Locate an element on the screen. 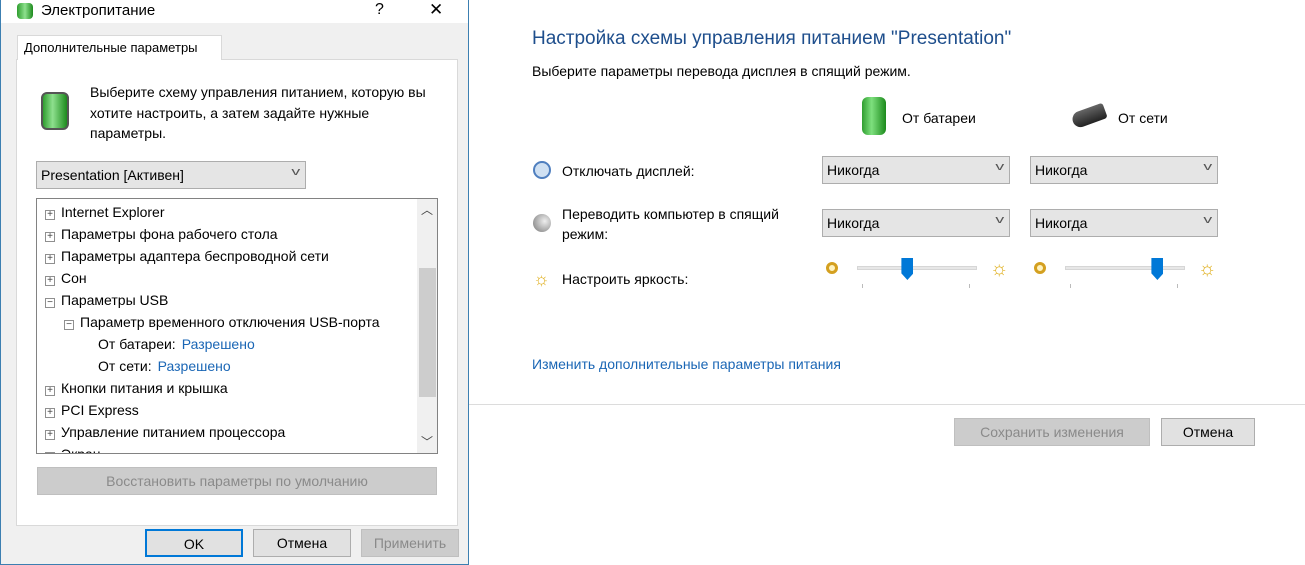 The height and width of the screenshot is (565, 1305). display-clock-icon is located at coordinates (542, 170).